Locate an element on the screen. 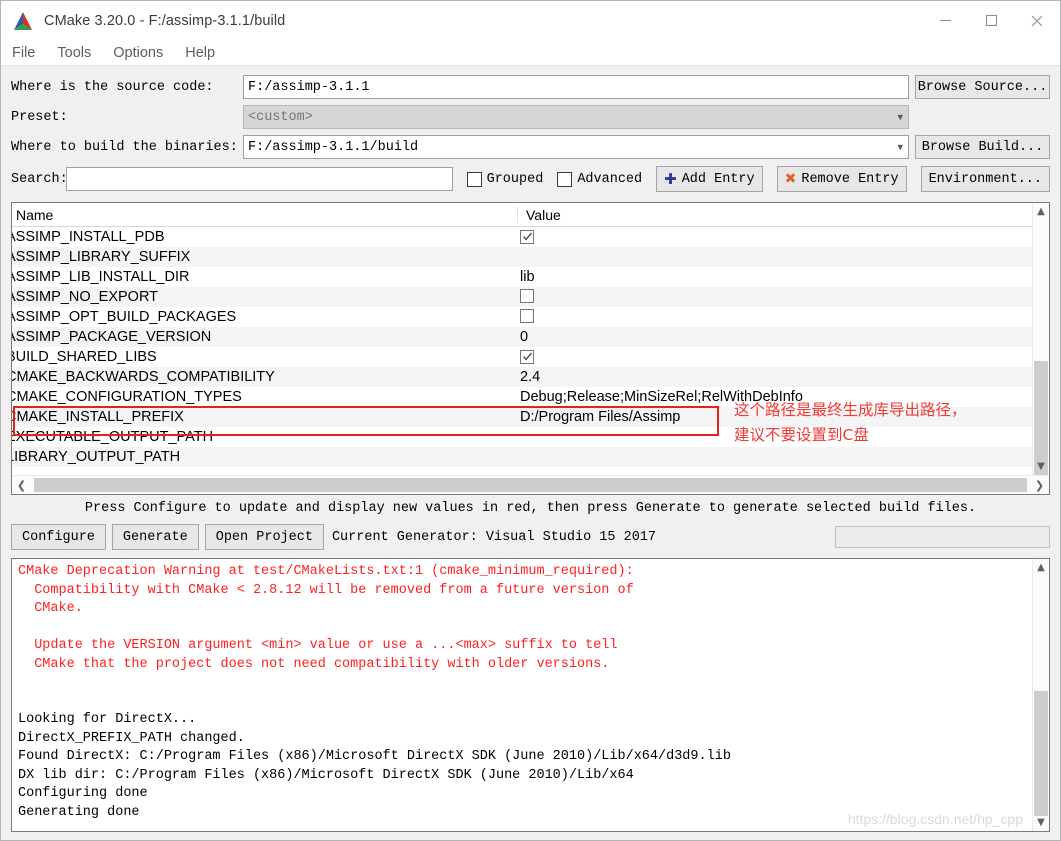 This screenshot has height=841, width=1061. table-row: ASSIMP_PACKAGE_VERSION 0 is located at coordinates (530, 337).